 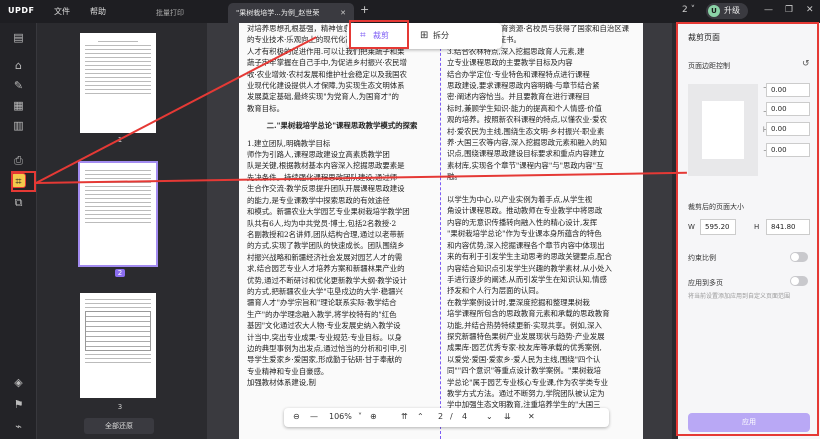 What do you see at coordinates (342, 126) in the screenshot?
I see `section-heading: 二."果树栽培学总论"课程思政教学模式的探索` at bounding box center [342, 126].